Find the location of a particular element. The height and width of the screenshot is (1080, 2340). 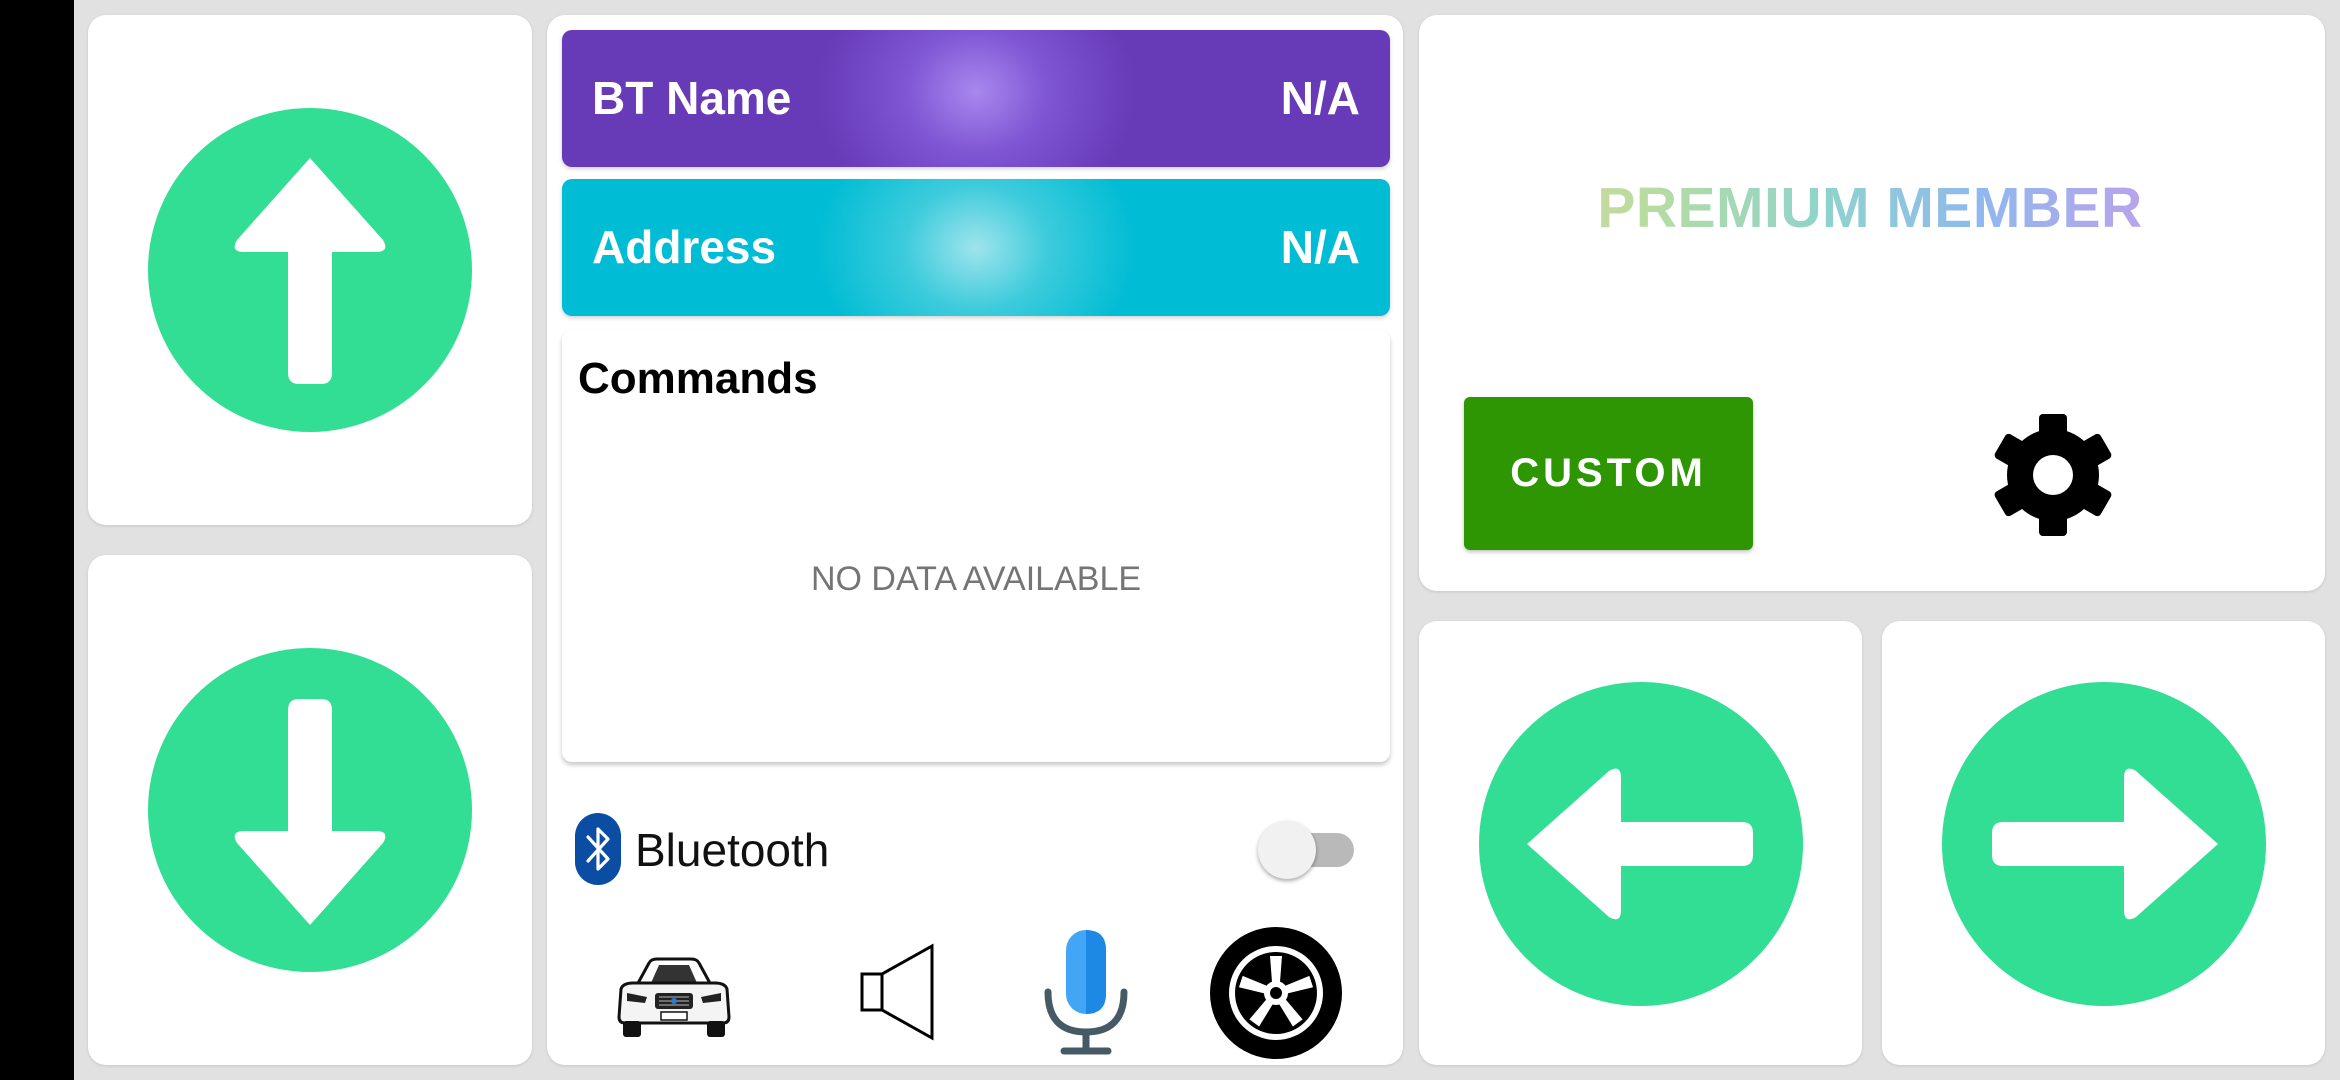

left-edge-strip is located at coordinates (37, 540).